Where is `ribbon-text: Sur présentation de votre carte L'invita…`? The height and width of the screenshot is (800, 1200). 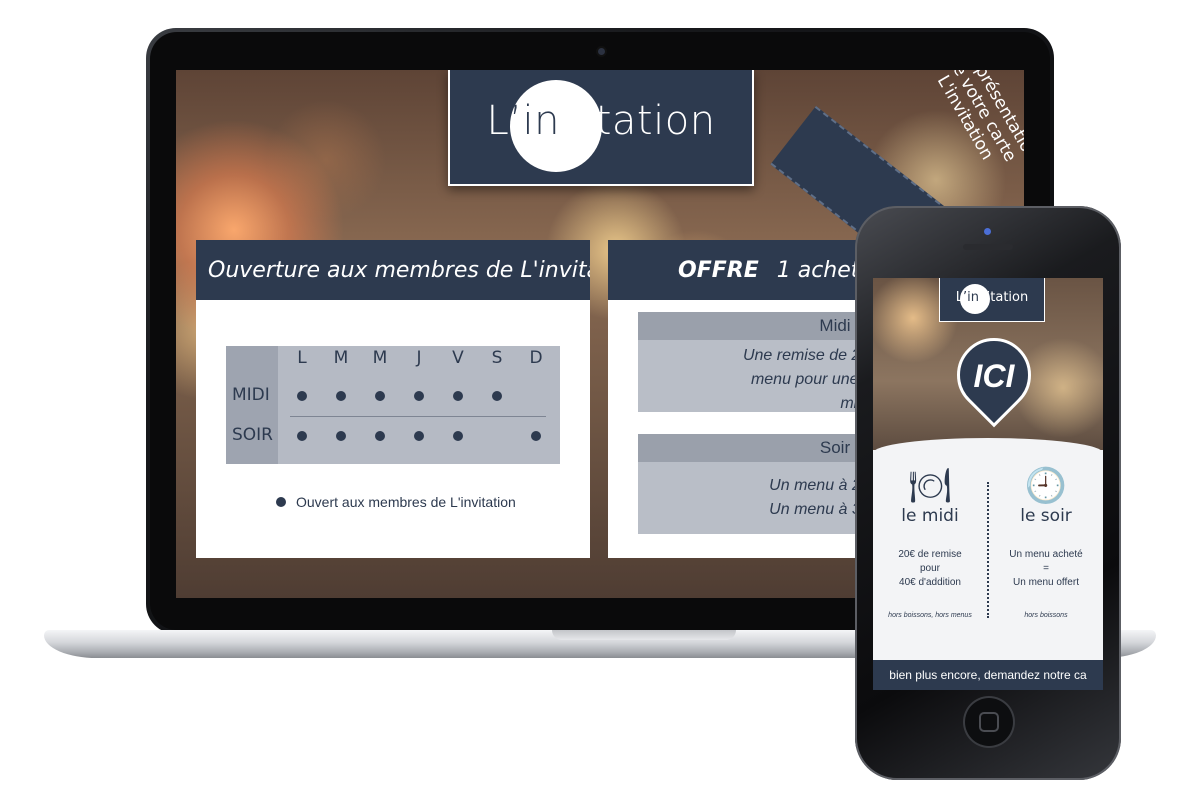 ribbon-text: Sur présentation de votre carte L'invita… is located at coordinates (978, 118).